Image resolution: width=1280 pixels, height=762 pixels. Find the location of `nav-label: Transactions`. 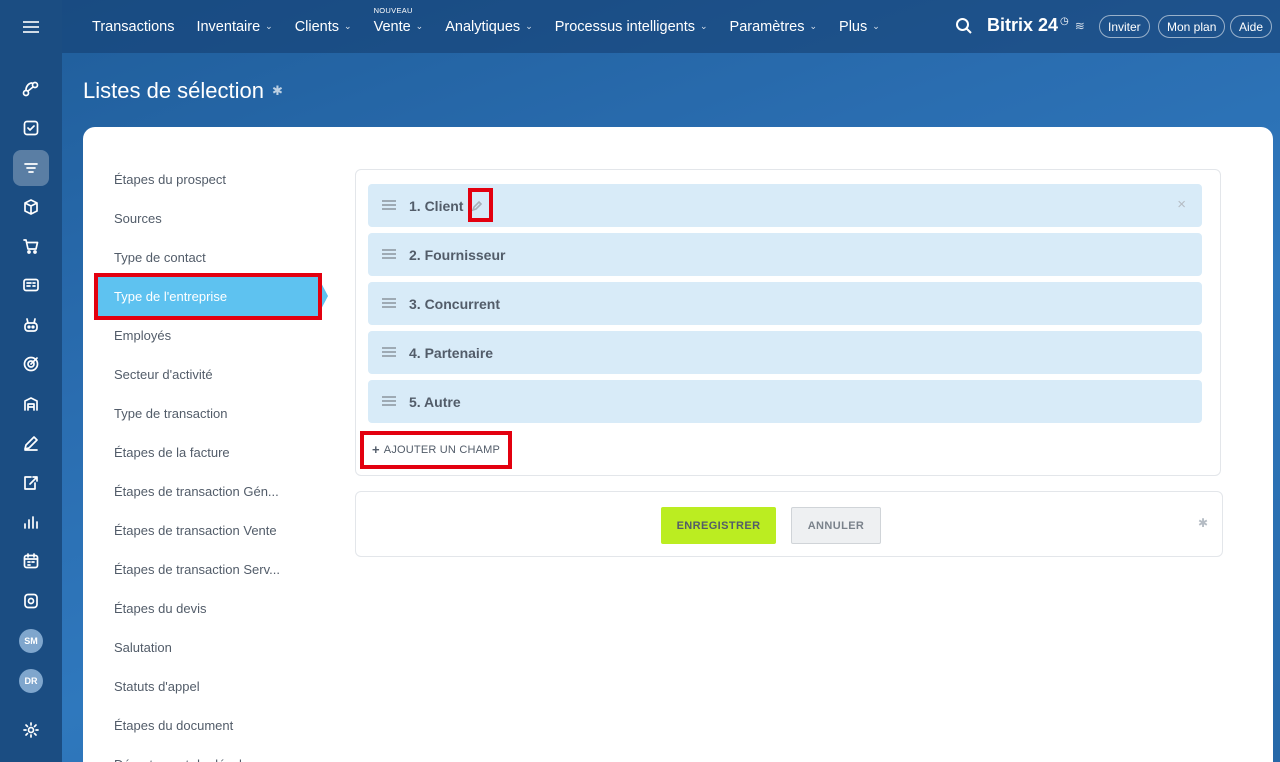

nav-label: Transactions is located at coordinates (133, 26).